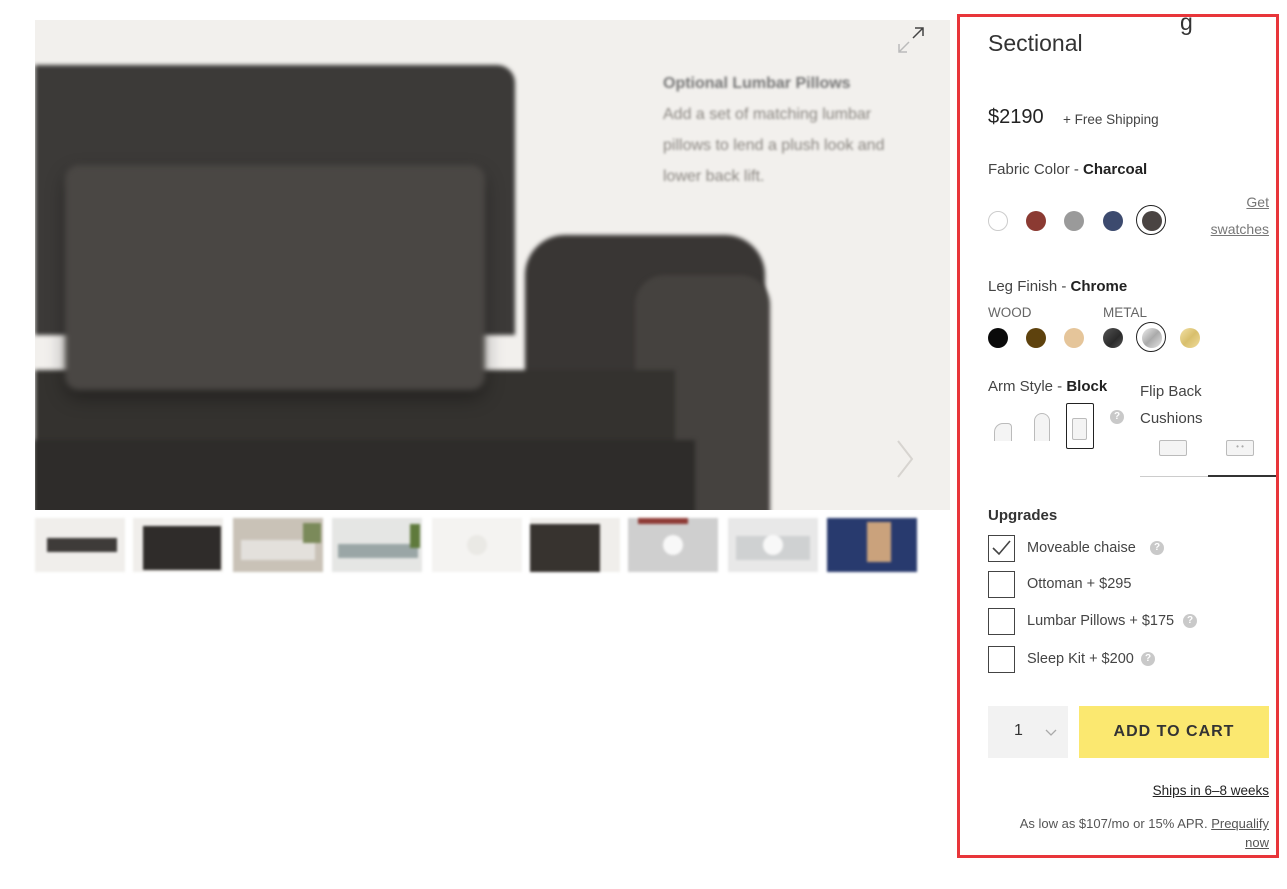  Describe the element at coordinates (1117, 417) in the screenshot. I see `arm-style-help-icon: ?` at that location.